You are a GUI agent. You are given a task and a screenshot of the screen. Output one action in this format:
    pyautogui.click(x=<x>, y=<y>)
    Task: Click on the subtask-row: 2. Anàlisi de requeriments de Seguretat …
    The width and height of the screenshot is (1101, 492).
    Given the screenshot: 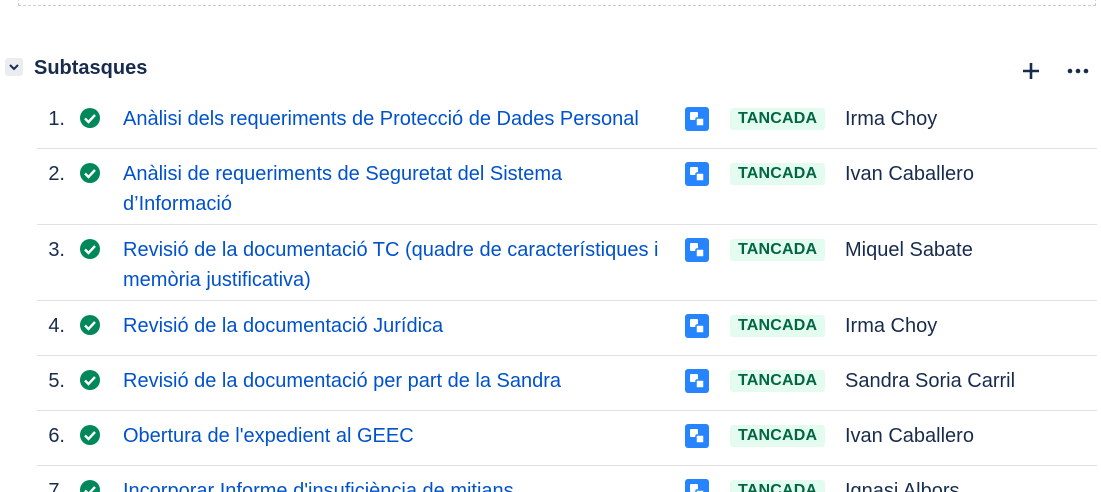 What is the action you would take?
    pyautogui.click(x=567, y=187)
    